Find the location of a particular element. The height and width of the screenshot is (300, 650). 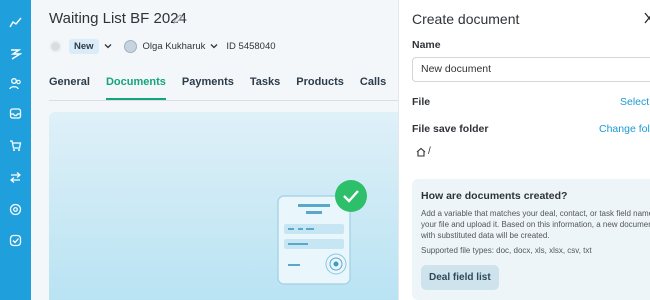

folder-label: File save folder is located at coordinates (450, 129).